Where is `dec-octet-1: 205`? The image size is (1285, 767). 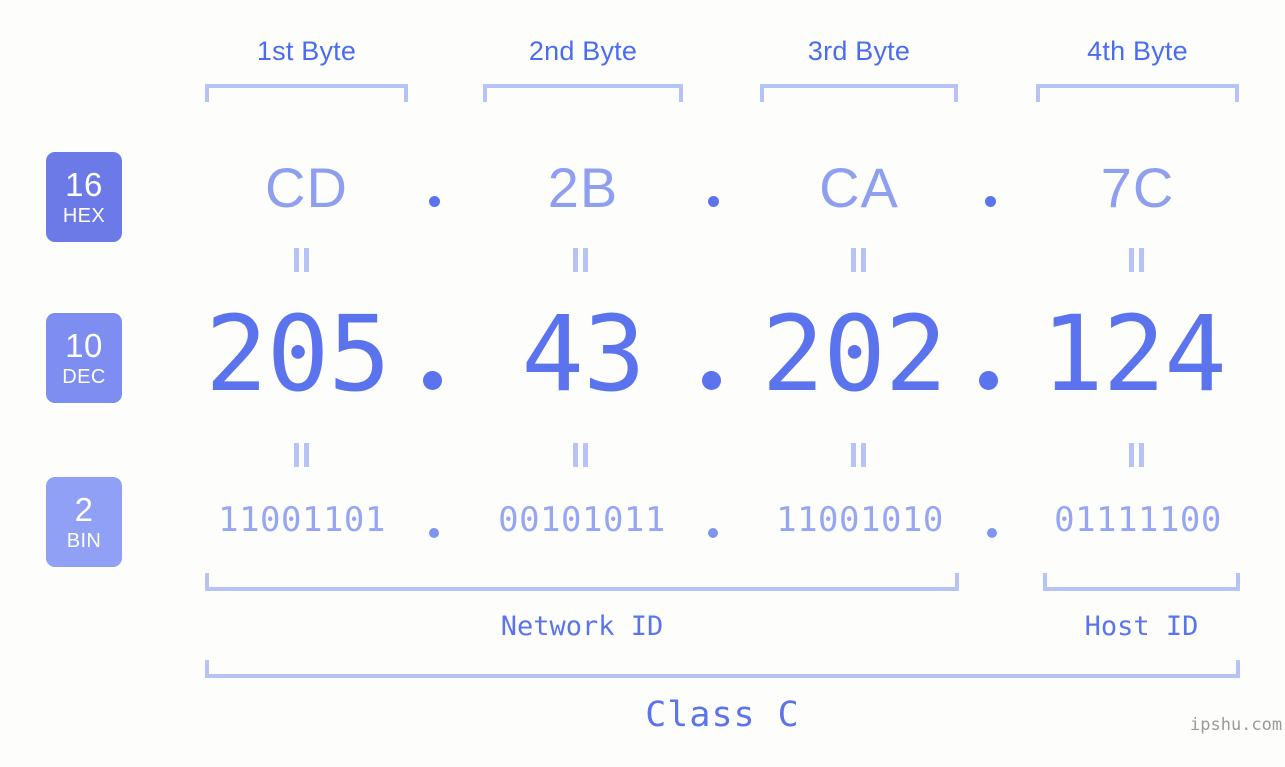 dec-octet-1: 205 is located at coordinates (298, 354).